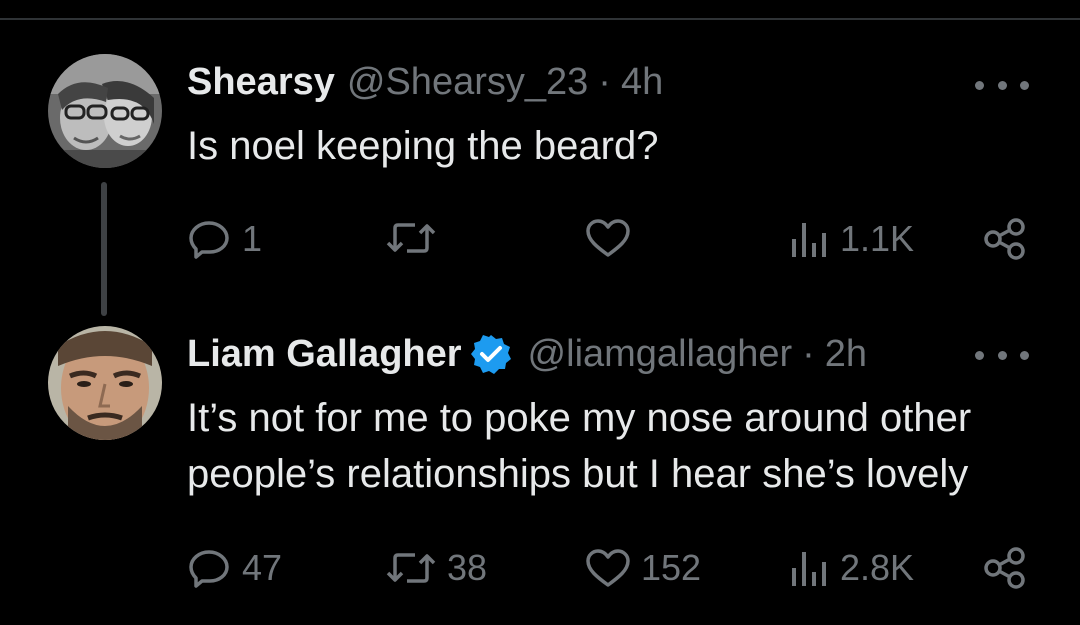 The height and width of the screenshot is (625, 1080). Describe the element at coordinates (423, 146) in the screenshot. I see `tweet-text: Is noel keeping the beard?` at that location.